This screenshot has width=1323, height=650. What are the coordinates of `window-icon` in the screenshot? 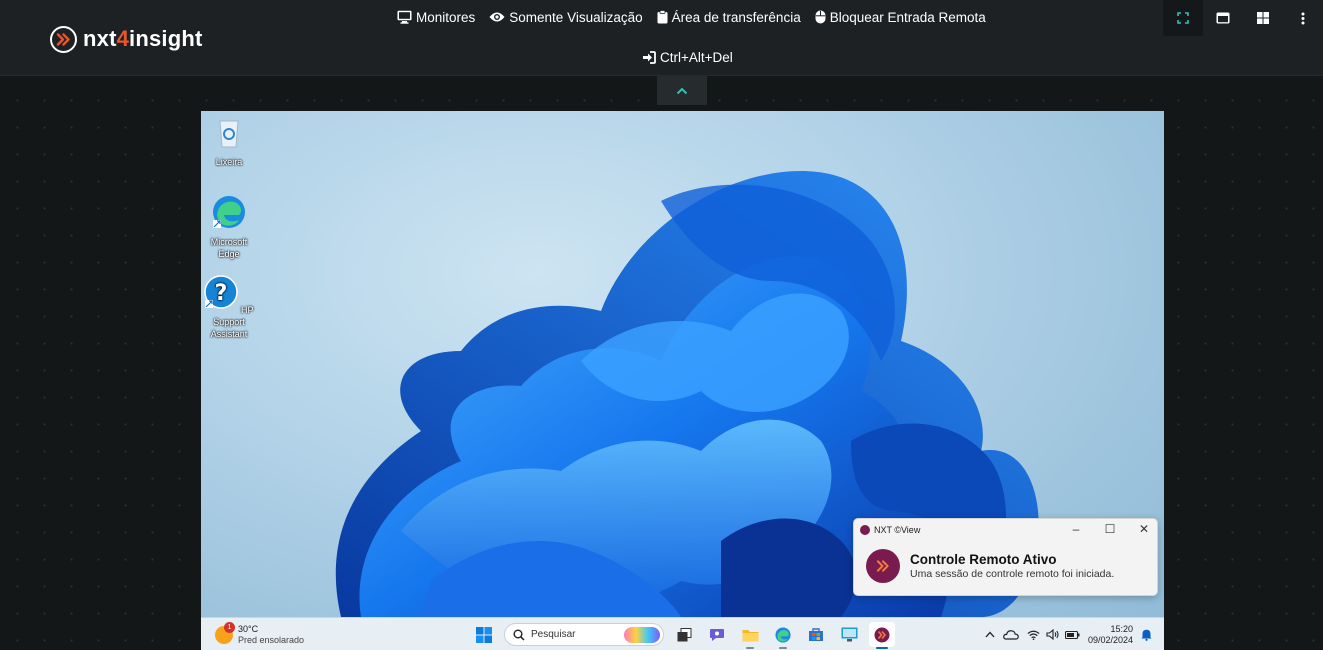 It's located at (1223, 18).